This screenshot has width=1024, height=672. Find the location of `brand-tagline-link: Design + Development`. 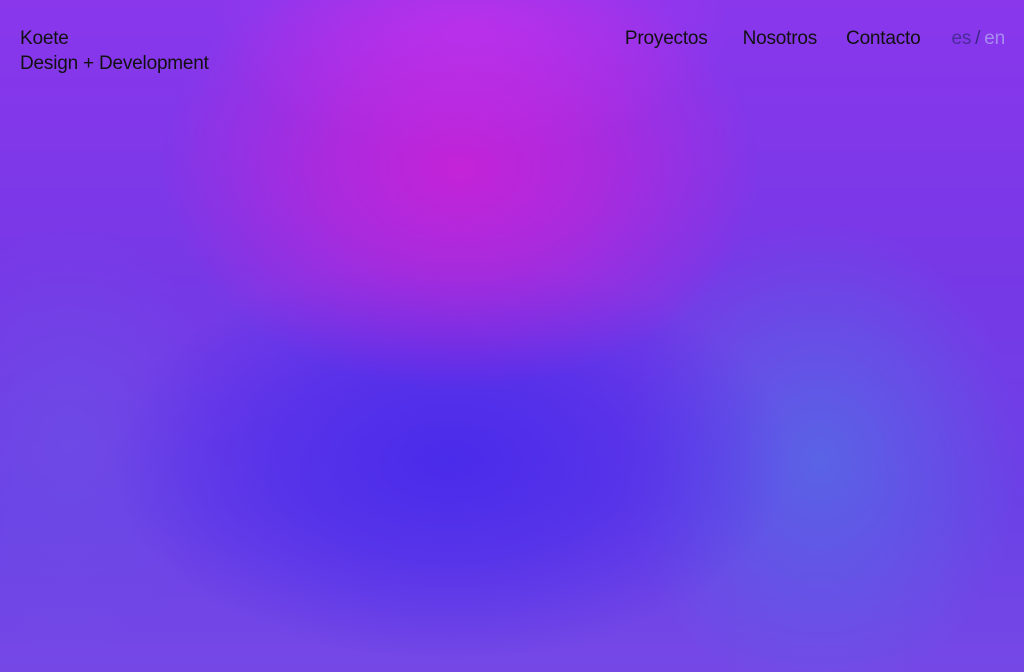

brand-tagline-link: Design + Development is located at coordinates (114, 63).